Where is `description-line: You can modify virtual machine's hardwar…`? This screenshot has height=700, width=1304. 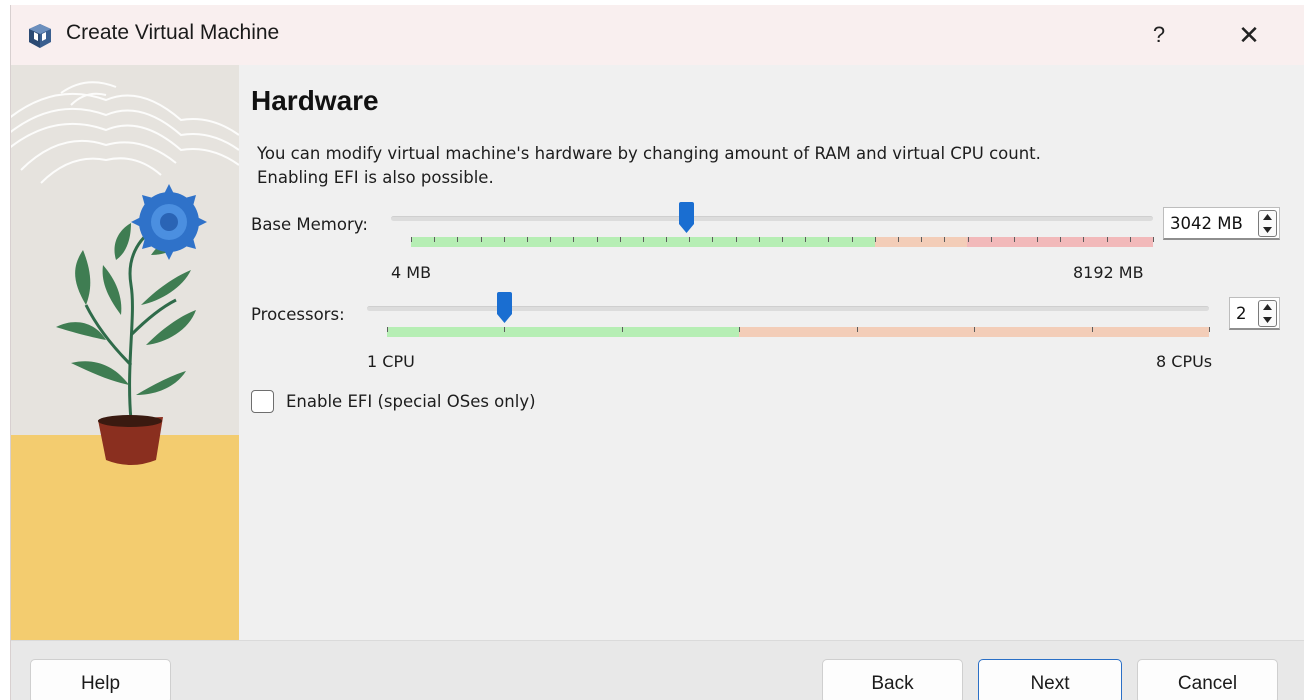 description-line: You can modify virtual machine's hardwar… is located at coordinates (649, 153).